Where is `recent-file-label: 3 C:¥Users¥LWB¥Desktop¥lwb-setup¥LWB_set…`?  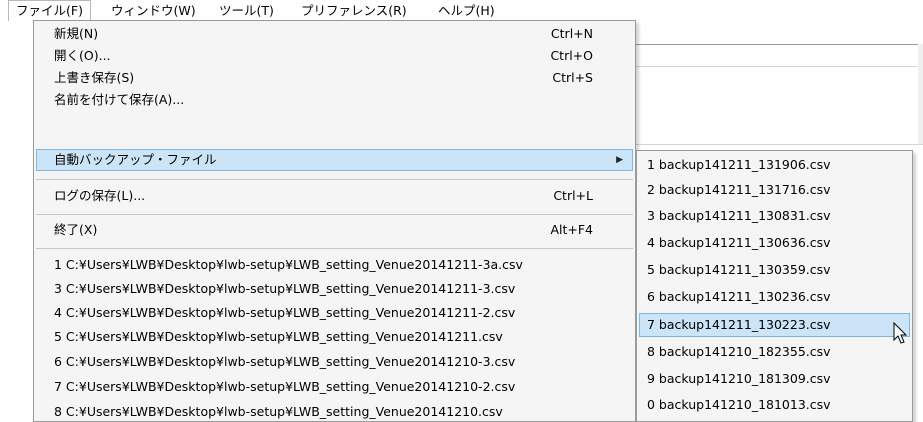
recent-file-label: 3 C:¥Users¥LWB¥Desktop¥lwb-setup¥LWB_set… is located at coordinates (285, 288).